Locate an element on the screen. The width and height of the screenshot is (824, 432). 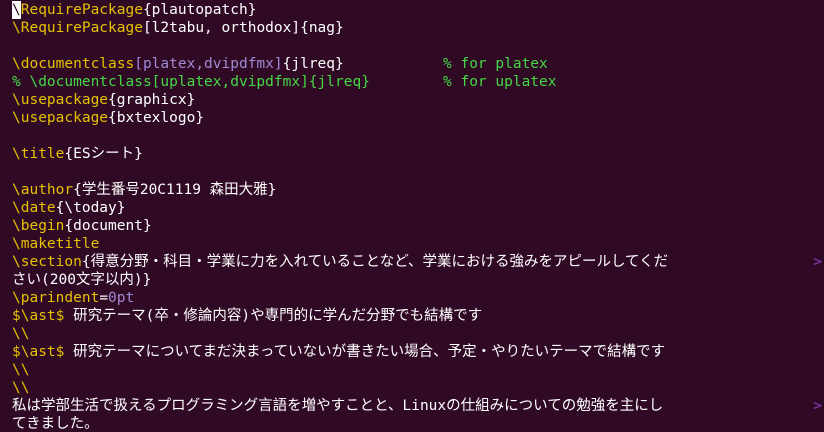
code-line-17: $\ast$ 研究テーマ(卒・修論内容)や専門的に学んだ分野でも結構です is located at coordinates (418, 316).